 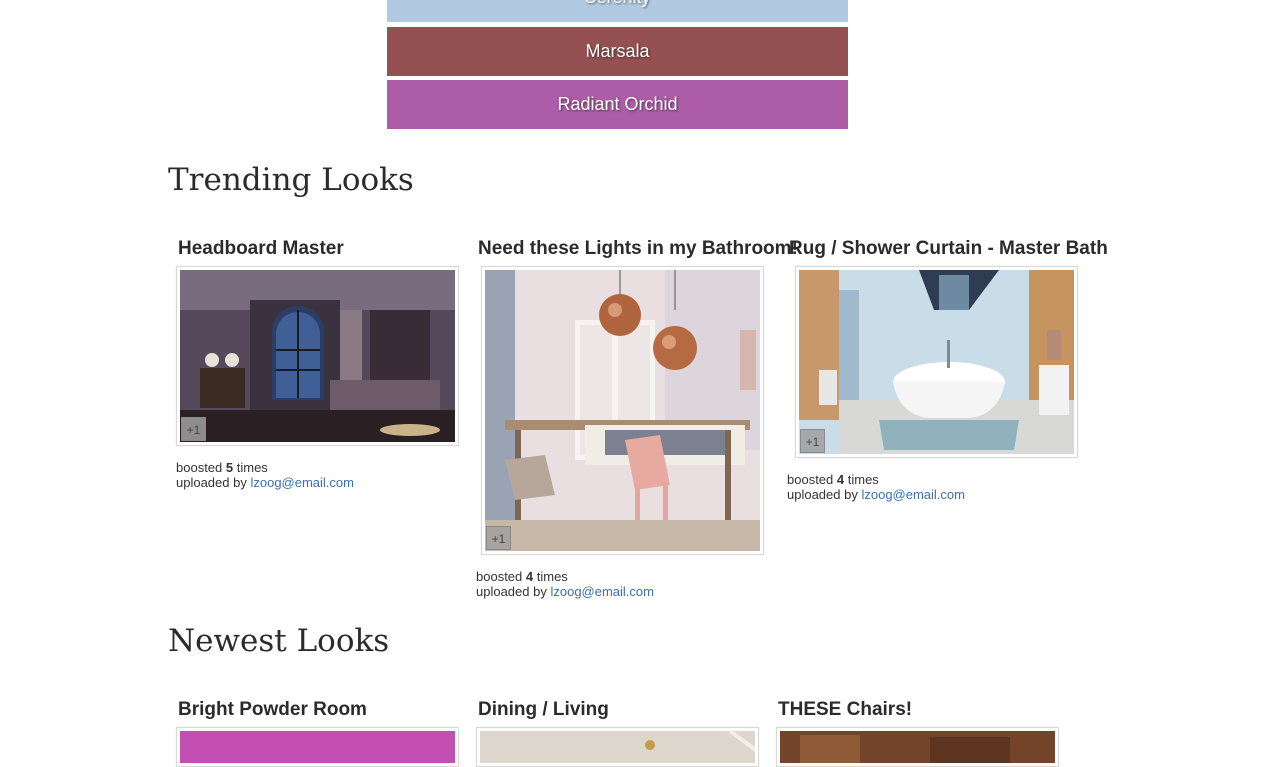 What do you see at coordinates (617, 51) in the screenshot?
I see `swatch-marsala: Marsala` at bounding box center [617, 51].